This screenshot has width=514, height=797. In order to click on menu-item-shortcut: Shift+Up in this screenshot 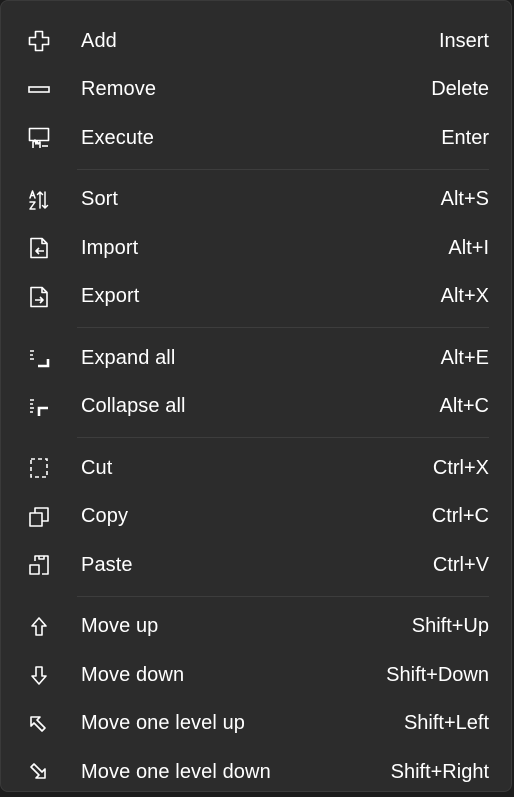, I will do `click(450, 626)`.